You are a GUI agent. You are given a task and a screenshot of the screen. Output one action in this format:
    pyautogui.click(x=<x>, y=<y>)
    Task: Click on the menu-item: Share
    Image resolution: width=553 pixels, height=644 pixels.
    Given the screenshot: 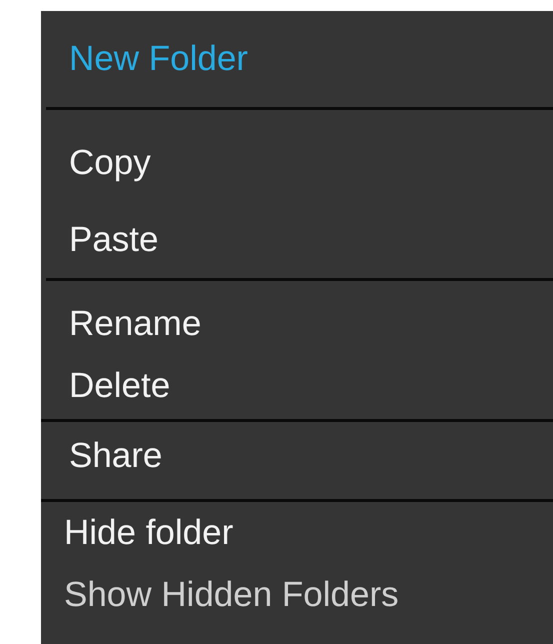 What is the action you would take?
    pyautogui.click(x=101, y=456)
    